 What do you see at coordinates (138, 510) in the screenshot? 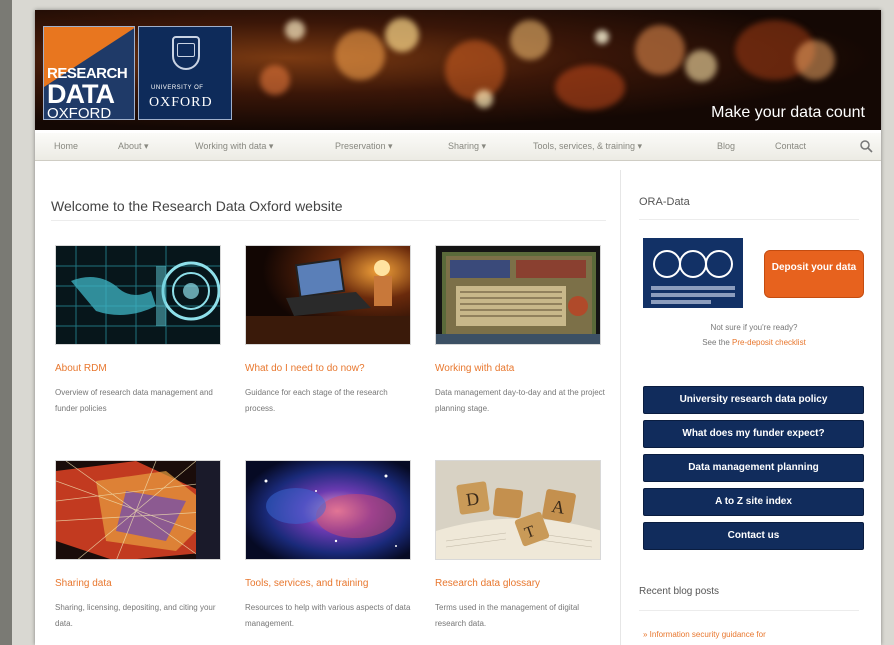
I see `card-image-sharing` at bounding box center [138, 510].